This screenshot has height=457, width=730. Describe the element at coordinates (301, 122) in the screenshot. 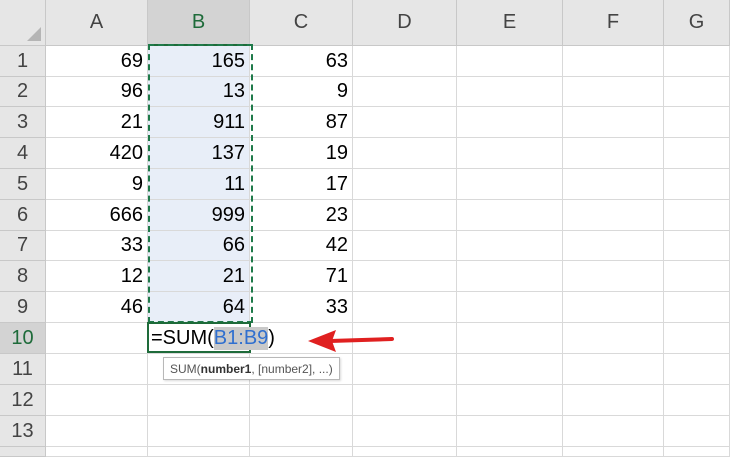

I see `cell-c3: 87` at that location.